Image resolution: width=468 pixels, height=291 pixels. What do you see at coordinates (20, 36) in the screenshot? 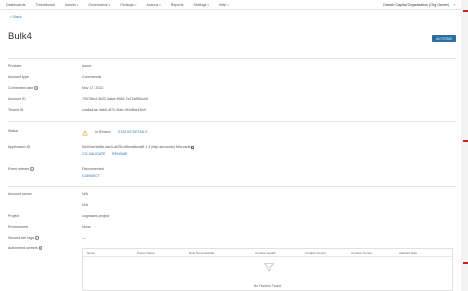
I see `page-title: Bulk4` at bounding box center [20, 36].